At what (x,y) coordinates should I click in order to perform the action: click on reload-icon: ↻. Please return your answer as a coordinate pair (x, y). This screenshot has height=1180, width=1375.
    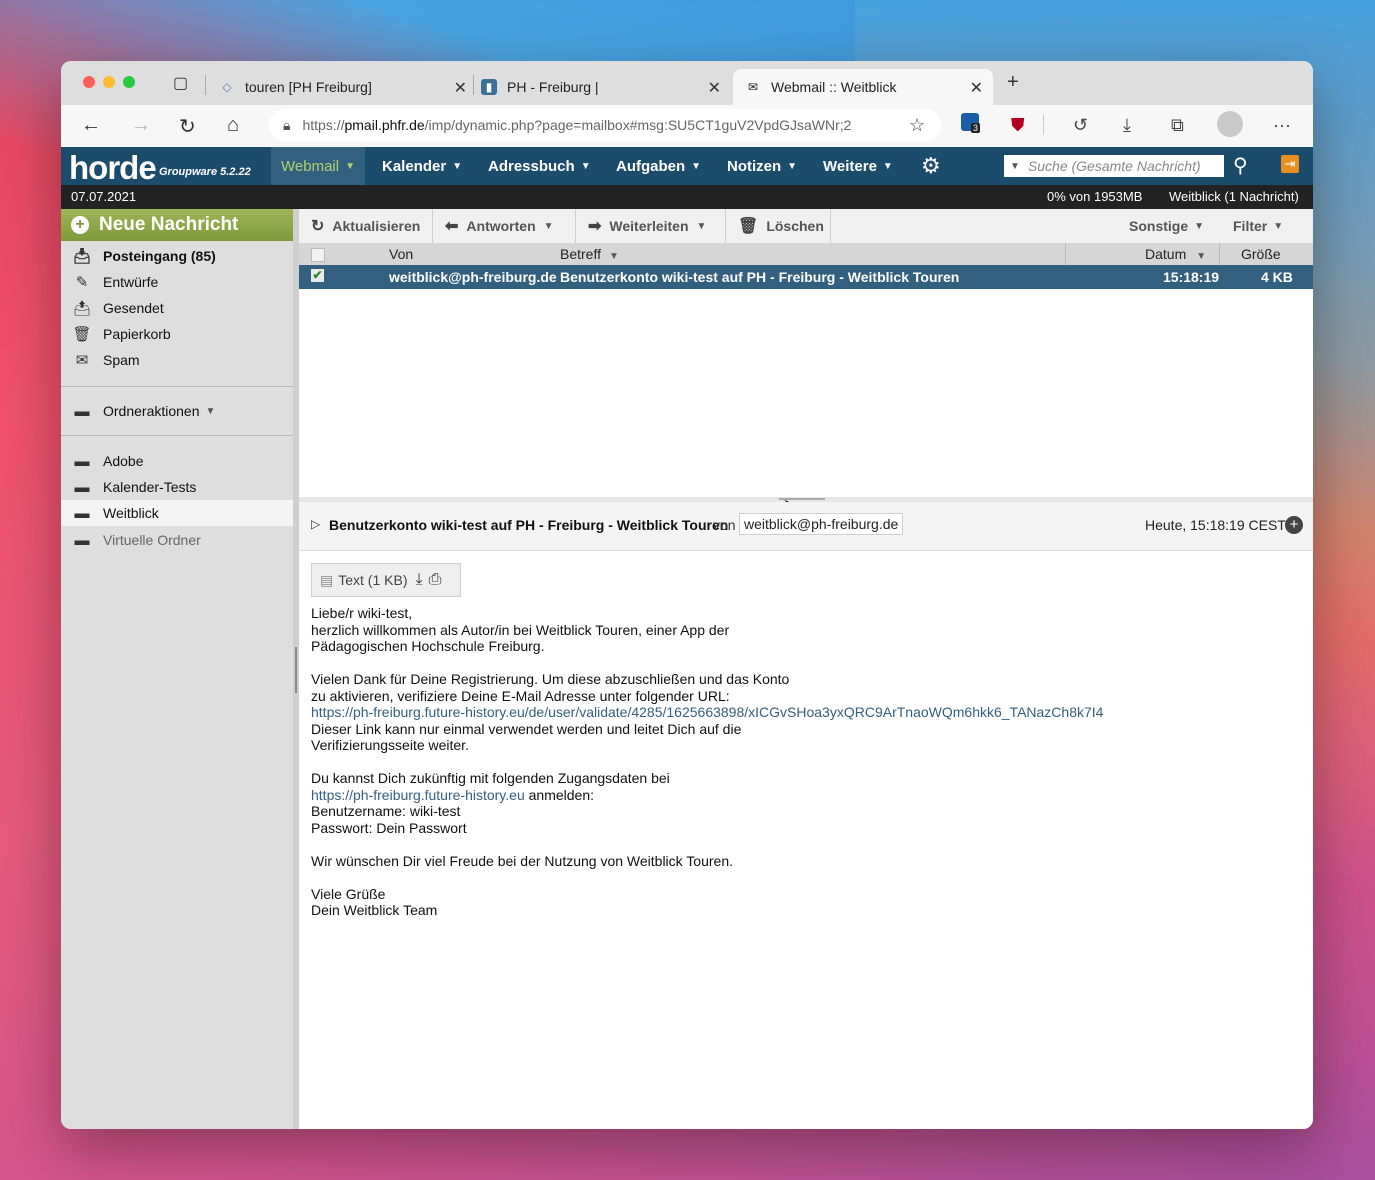
    Looking at the image, I should click on (187, 126).